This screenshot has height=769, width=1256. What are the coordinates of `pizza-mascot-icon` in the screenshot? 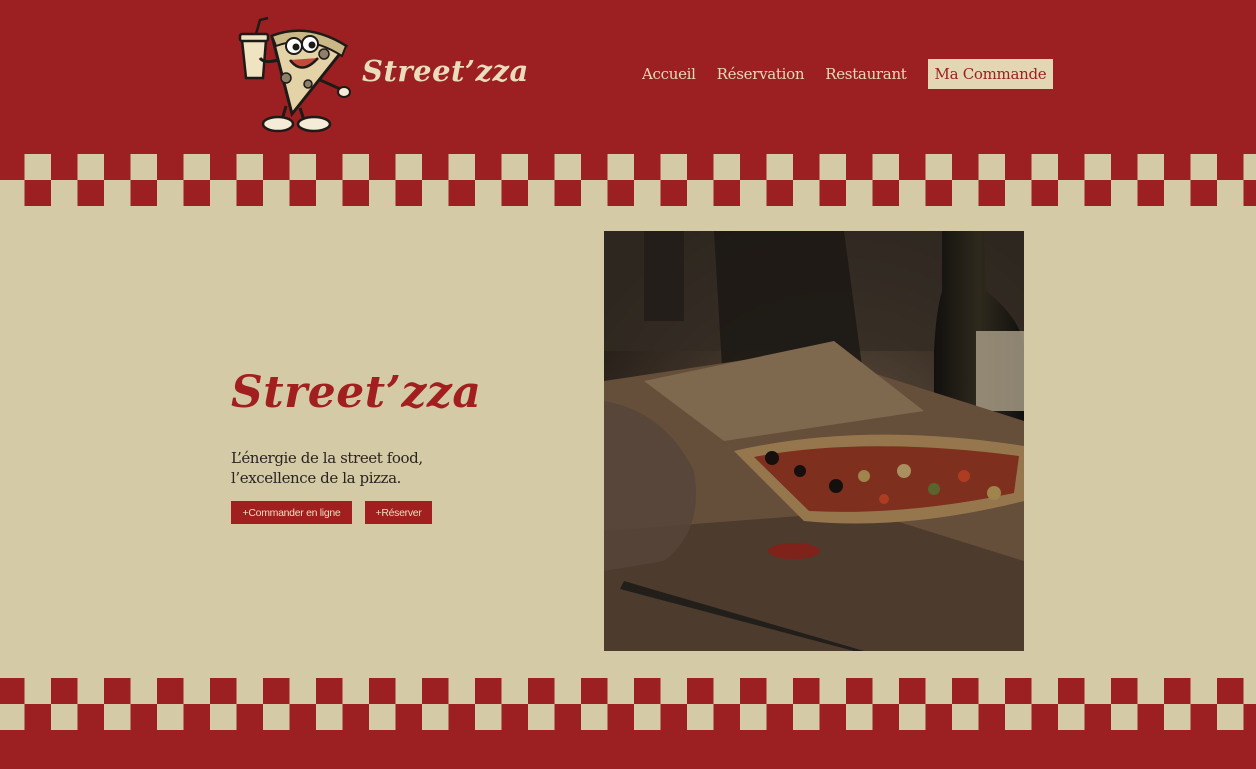 It's located at (295, 74).